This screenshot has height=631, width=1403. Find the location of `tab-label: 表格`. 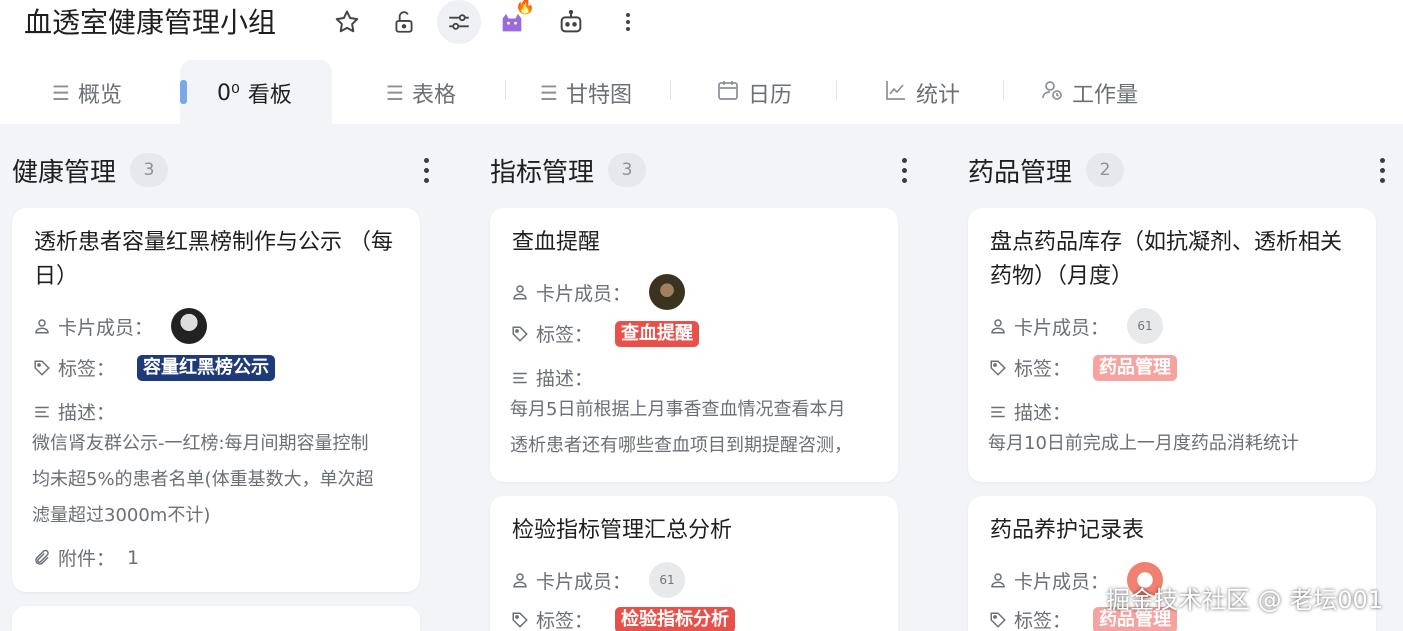

tab-label: 表格 is located at coordinates (433, 95).